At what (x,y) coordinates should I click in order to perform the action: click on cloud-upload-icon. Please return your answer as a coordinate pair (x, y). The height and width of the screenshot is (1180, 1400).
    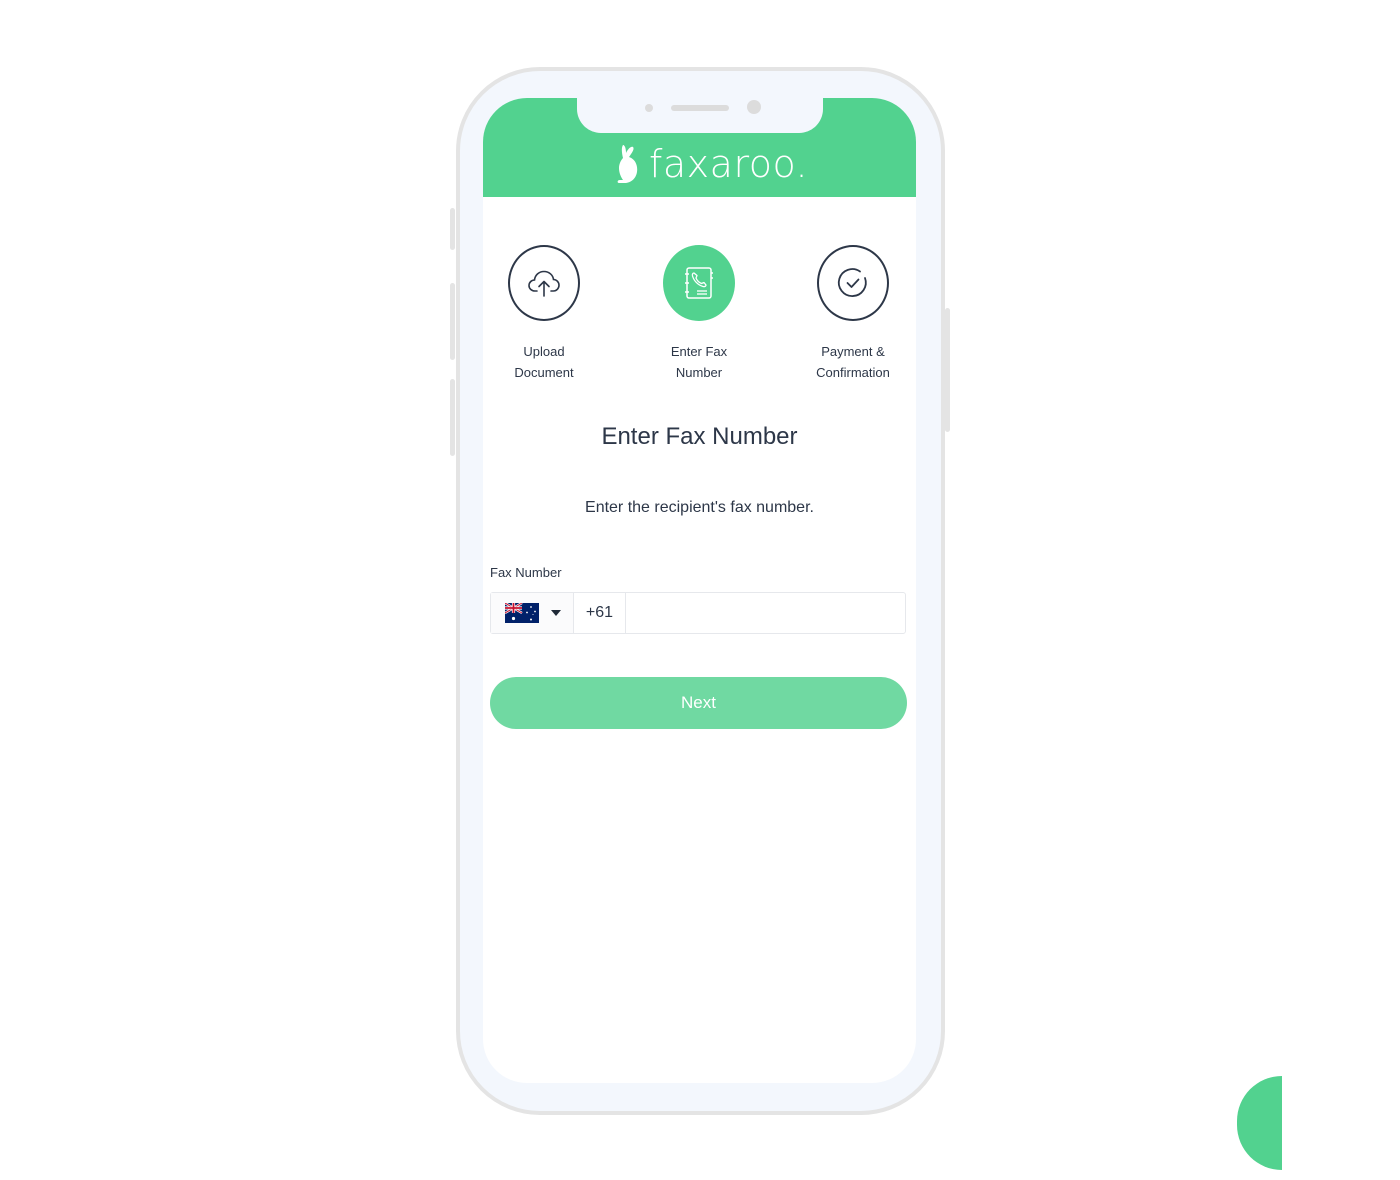
    Looking at the image, I should click on (544, 283).